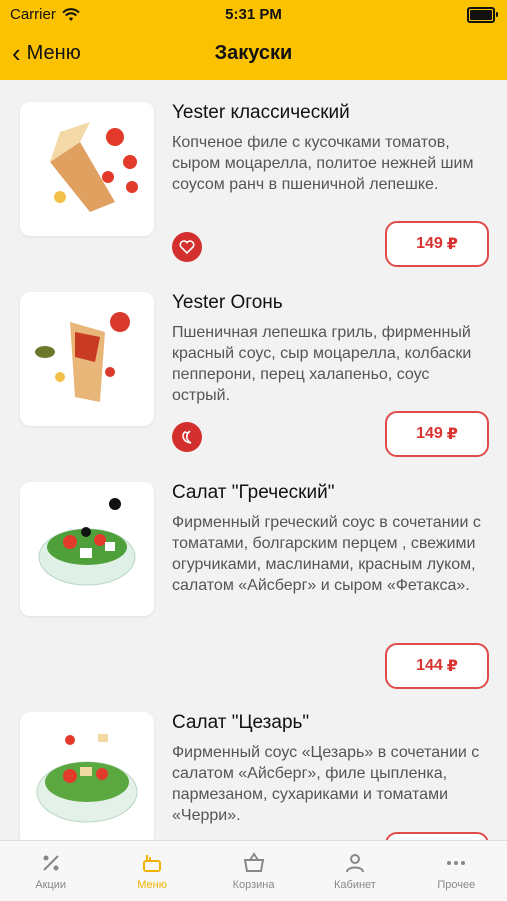 This screenshot has height=901, width=507. Describe the element at coordinates (456, 885) in the screenshot. I see `tab-label: Прочее` at that location.